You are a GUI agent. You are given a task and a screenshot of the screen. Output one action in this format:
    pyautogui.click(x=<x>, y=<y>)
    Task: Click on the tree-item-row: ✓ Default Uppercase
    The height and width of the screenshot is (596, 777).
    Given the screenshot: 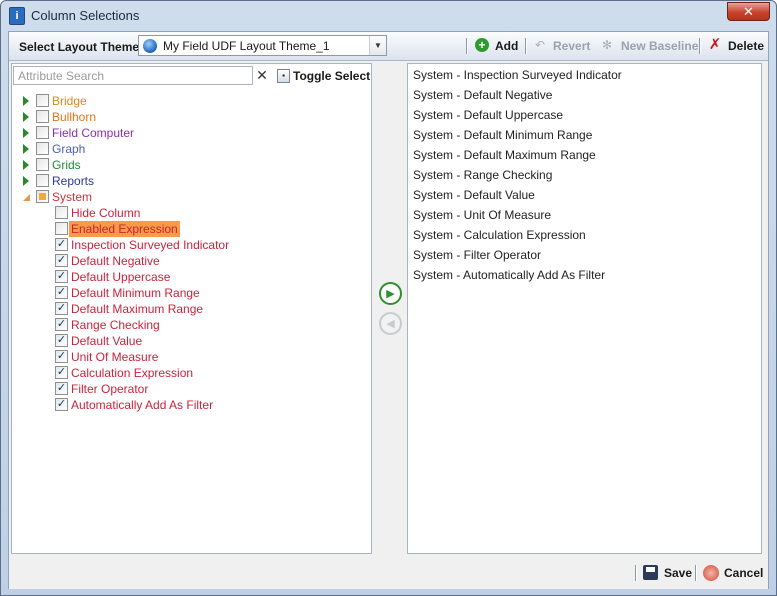 What is the action you would take?
    pyautogui.click(x=187, y=277)
    